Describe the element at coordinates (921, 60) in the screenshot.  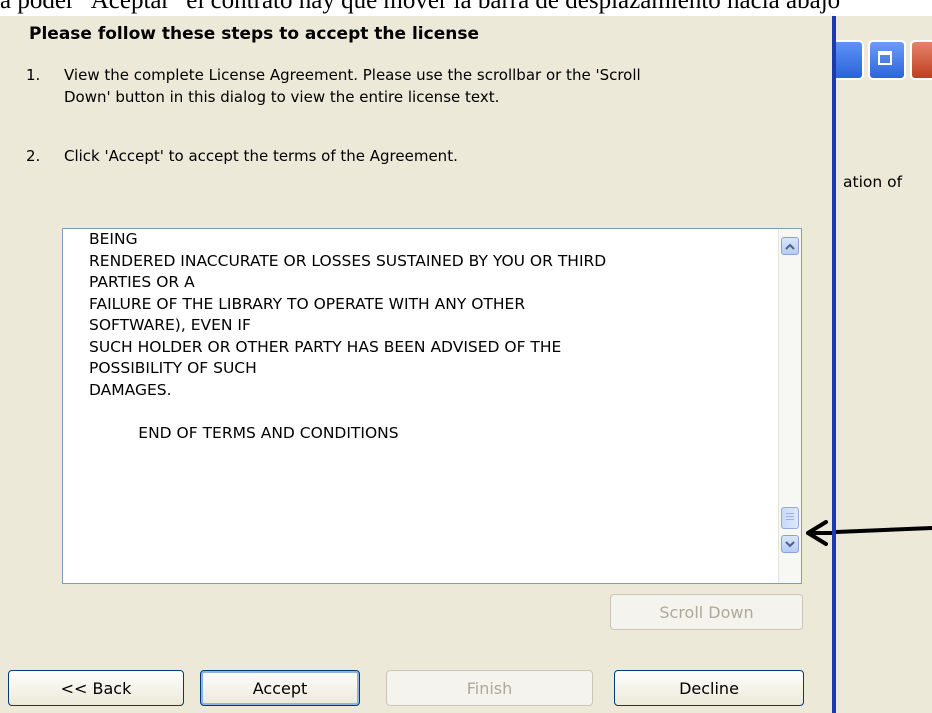
I see `close-icon` at that location.